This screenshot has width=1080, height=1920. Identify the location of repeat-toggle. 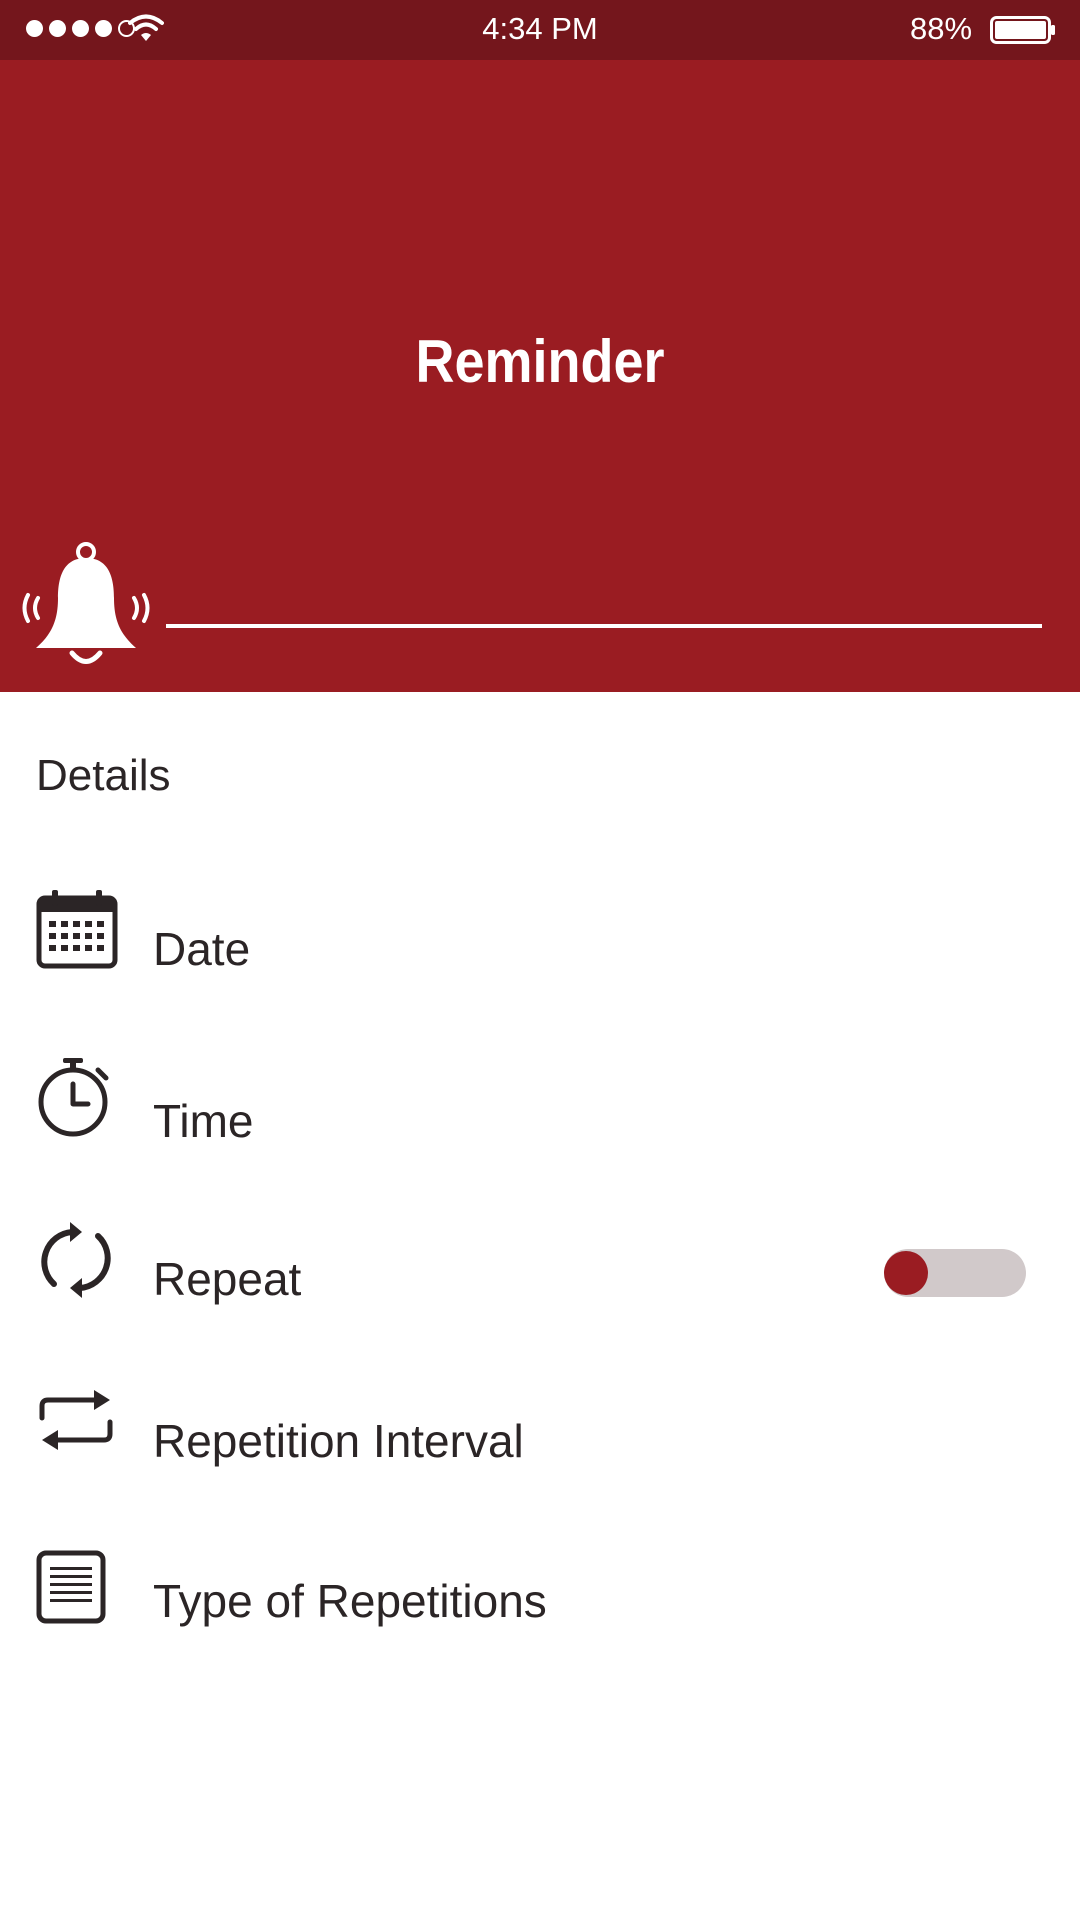
(955, 1273).